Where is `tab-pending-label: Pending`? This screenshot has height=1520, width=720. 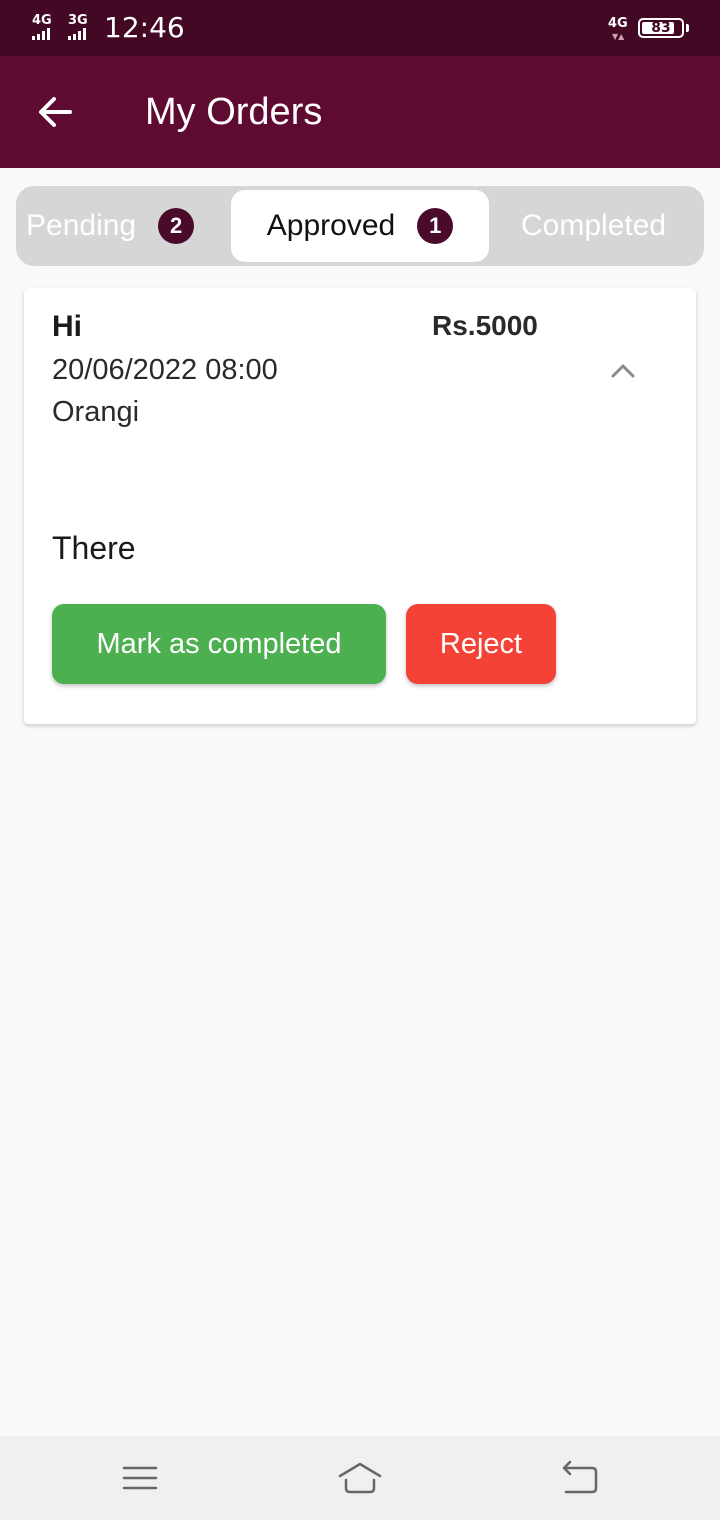 tab-pending-label: Pending is located at coordinates (81, 225).